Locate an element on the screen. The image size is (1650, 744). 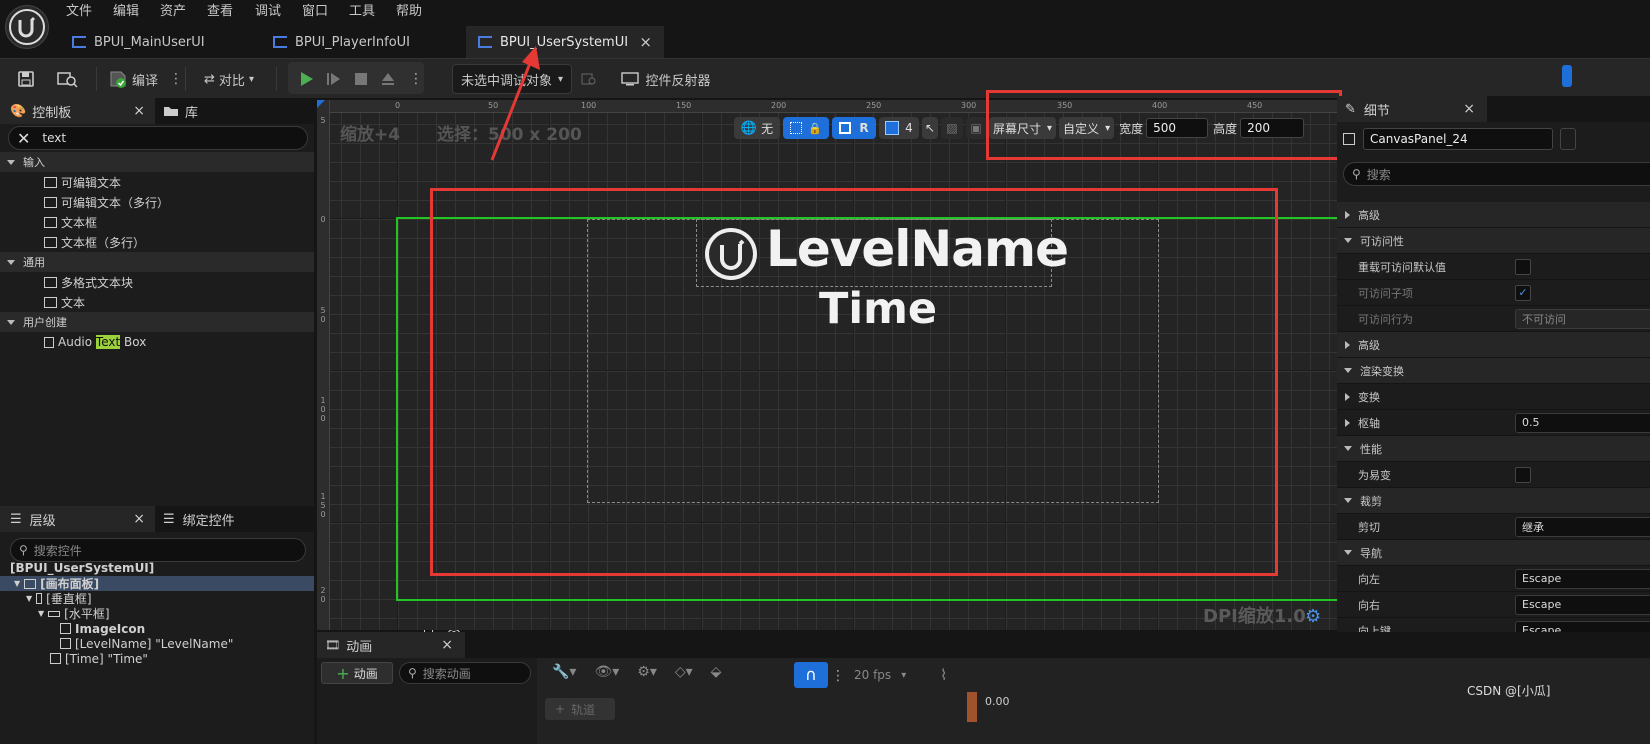
nav-right-dropdown: Escape is located at coordinates (1582, 604).